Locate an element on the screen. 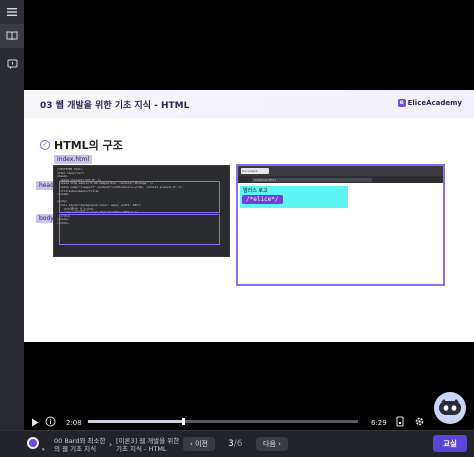  gear-icon is located at coordinates (419, 421).